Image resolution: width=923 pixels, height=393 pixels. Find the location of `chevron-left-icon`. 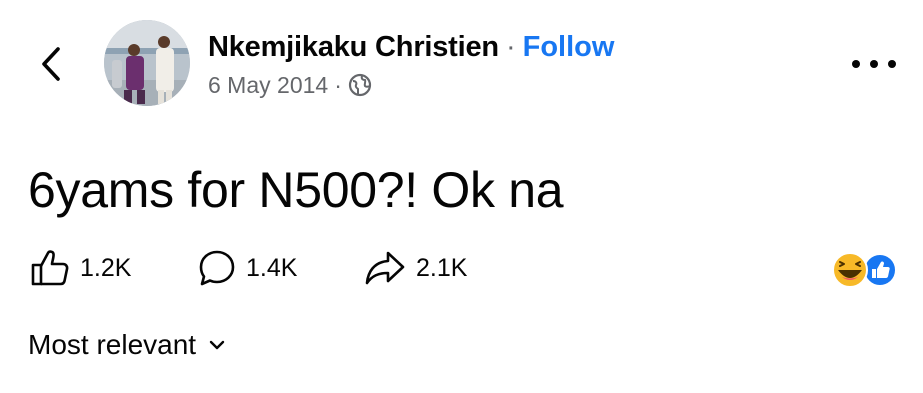

chevron-left-icon is located at coordinates (51, 64).